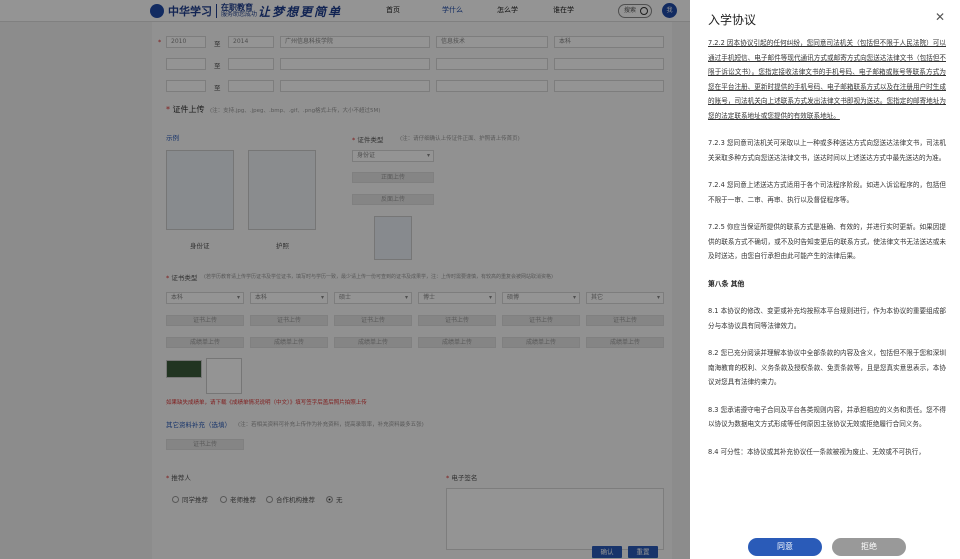 Image resolution: width=960 pixels, height=559 pixels. What do you see at coordinates (785, 547) in the screenshot?
I see `agree-button: 同意` at bounding box center [785, 547].